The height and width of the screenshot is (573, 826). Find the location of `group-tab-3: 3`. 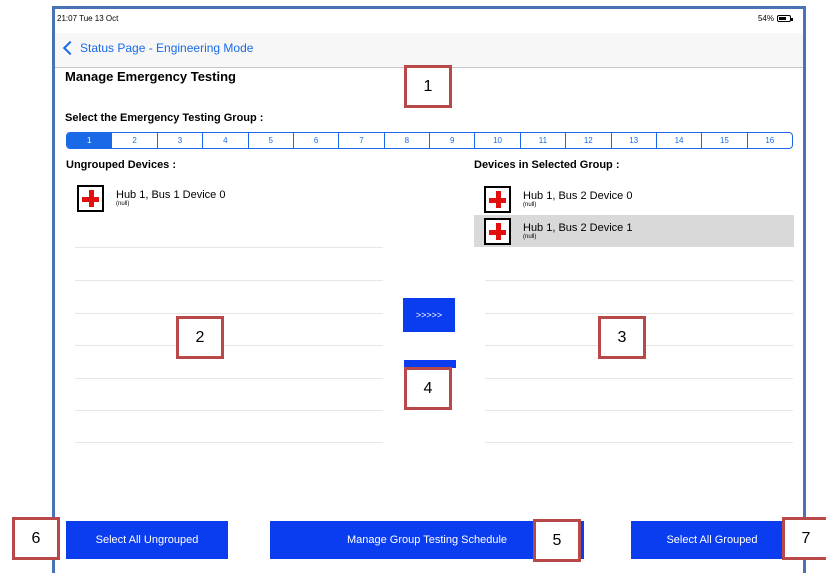

group-tab-3: 3 is located at coordinates (179, 140).